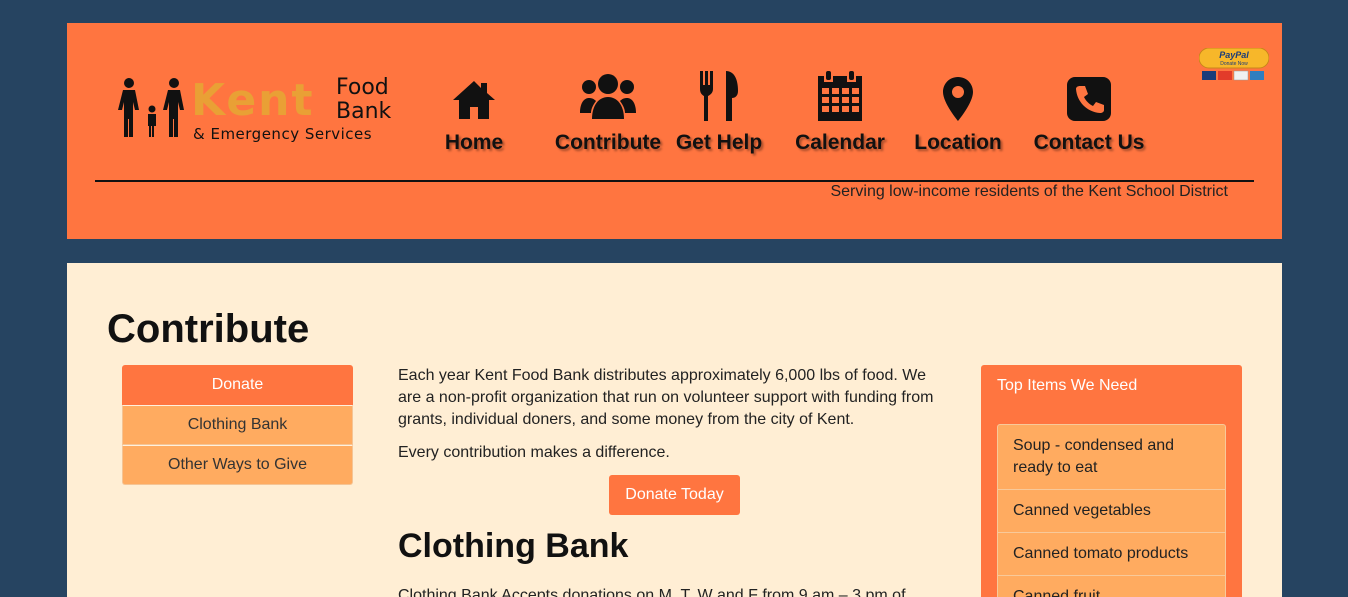 Image resolution: width=1348 pixels, height=597 pixels. What do you see at coordinates (1111, 554) in the screenshot?
I see `list-item: Canned tomato products` at bounding box center [1111, 554].